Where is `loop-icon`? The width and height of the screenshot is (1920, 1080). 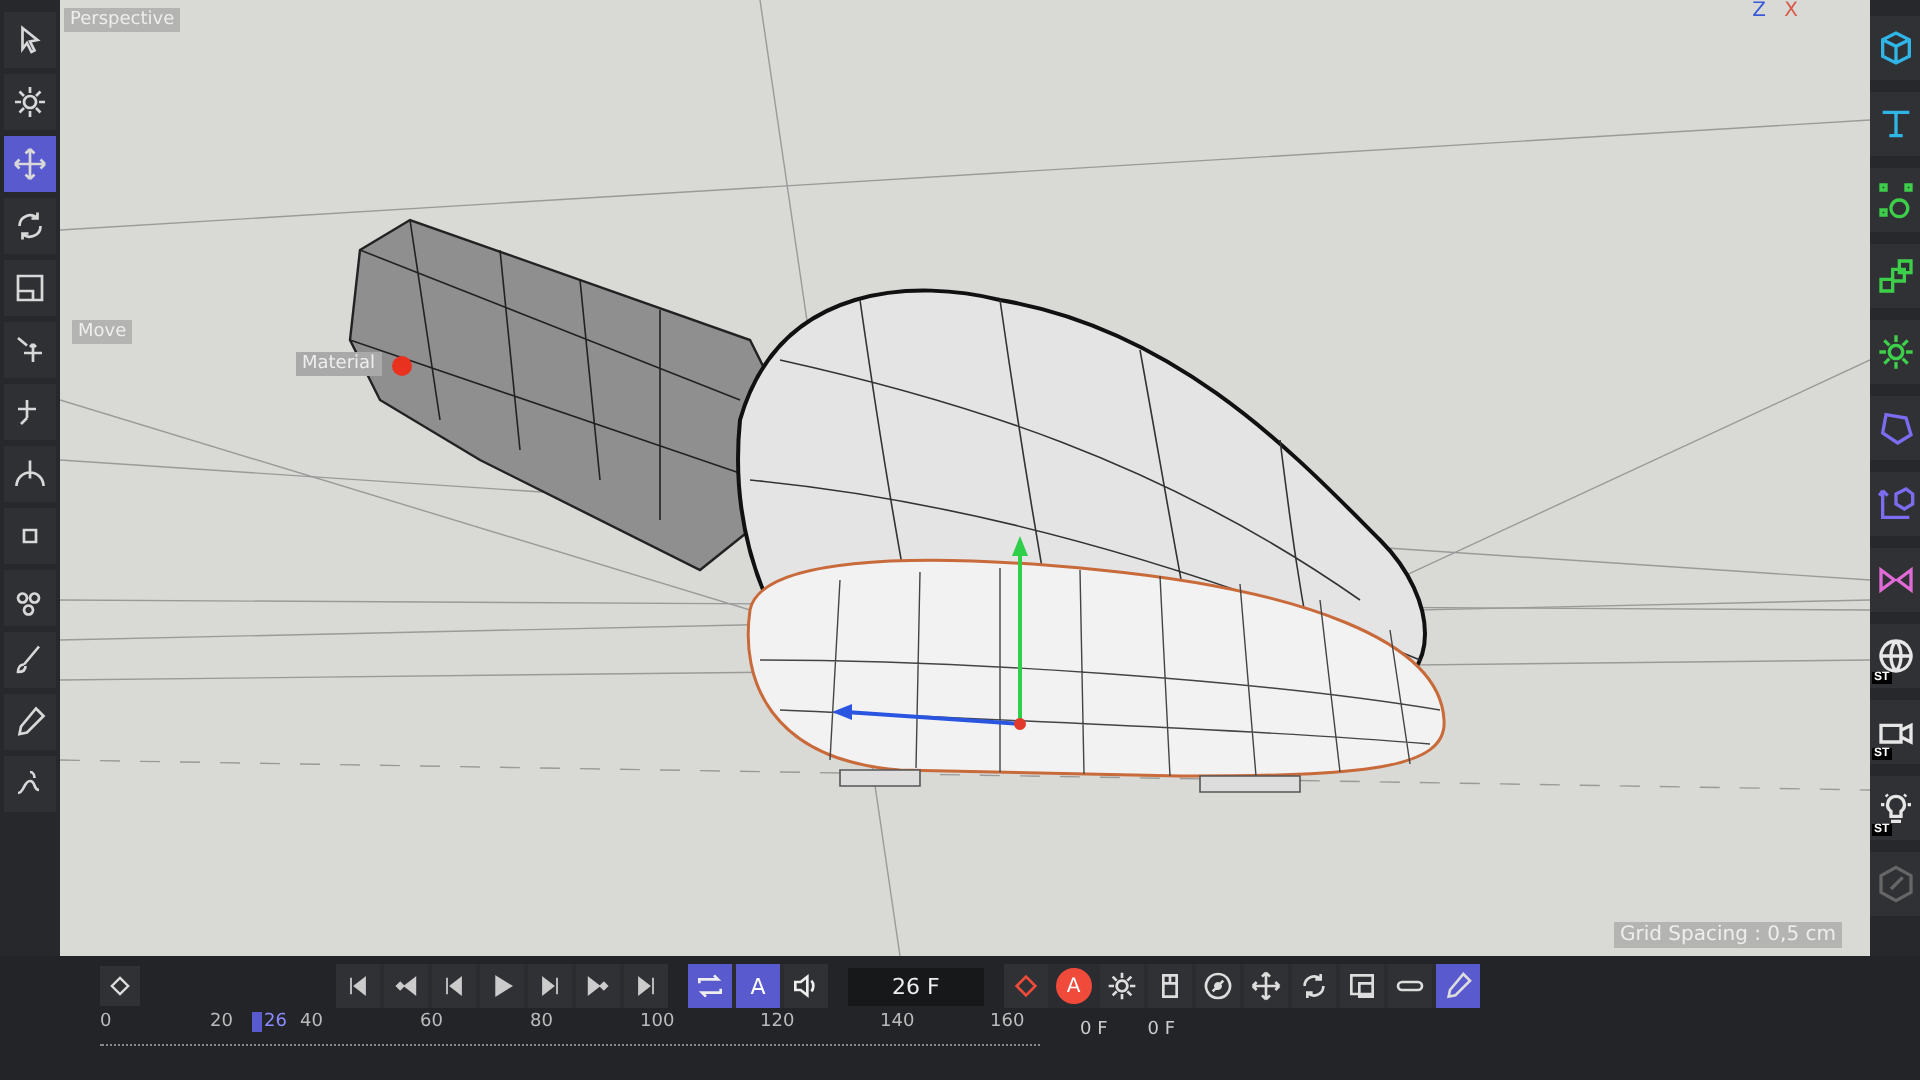 loop-icon is located at coordinates (710, 986).